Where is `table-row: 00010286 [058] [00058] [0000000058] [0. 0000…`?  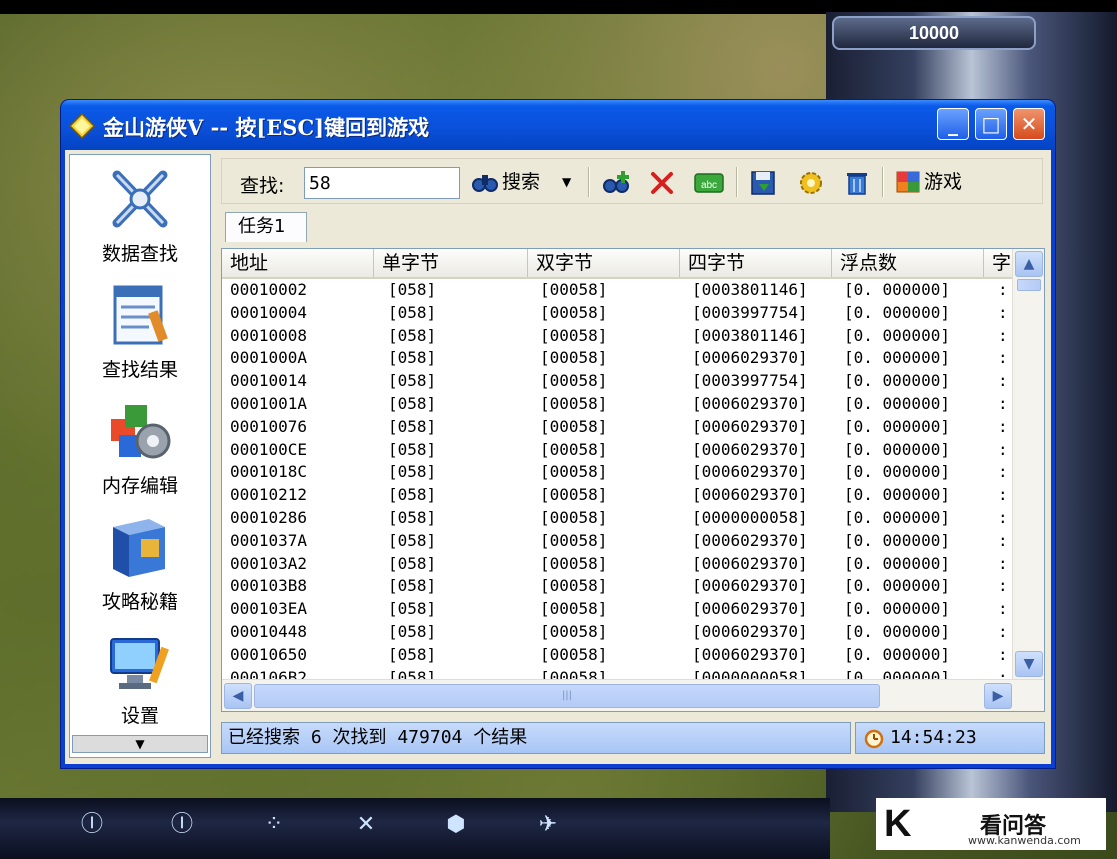 table-row: 00010286 [058] [00058] [0000000058] [0. 0000… is located at coordinates (617, 518).